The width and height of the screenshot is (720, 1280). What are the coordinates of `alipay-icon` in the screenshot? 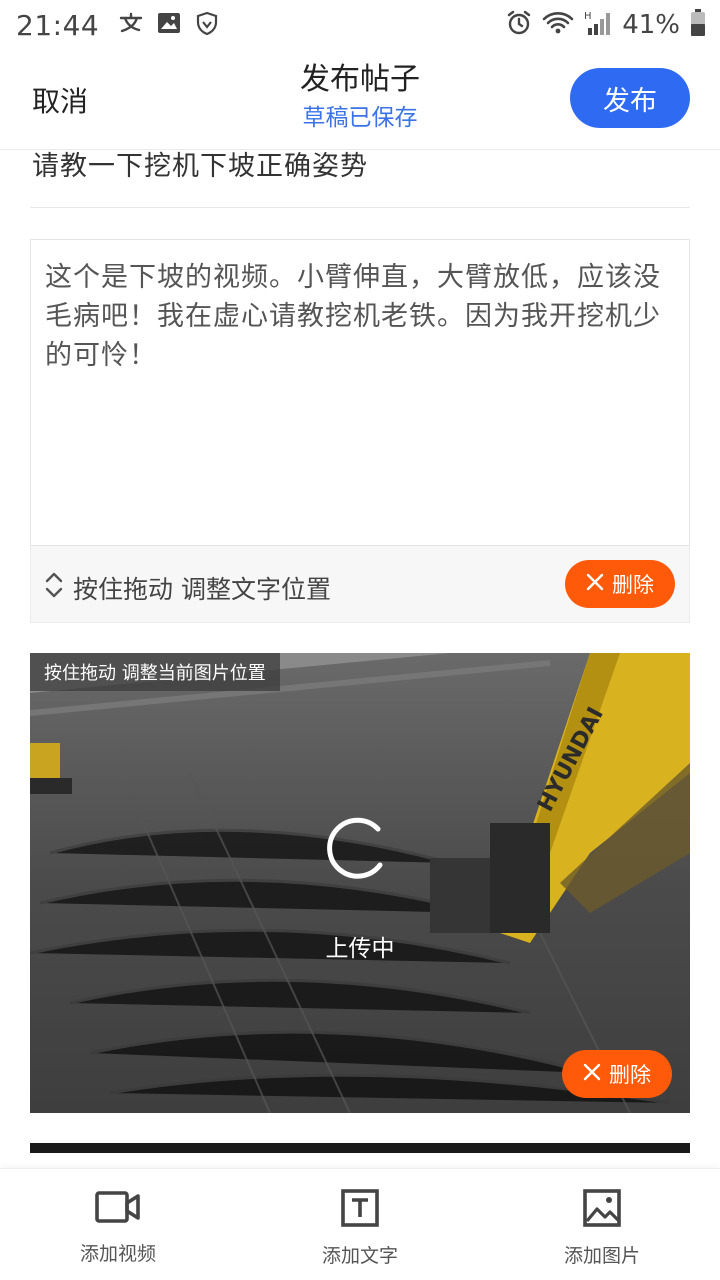 It's located at (131, 25).